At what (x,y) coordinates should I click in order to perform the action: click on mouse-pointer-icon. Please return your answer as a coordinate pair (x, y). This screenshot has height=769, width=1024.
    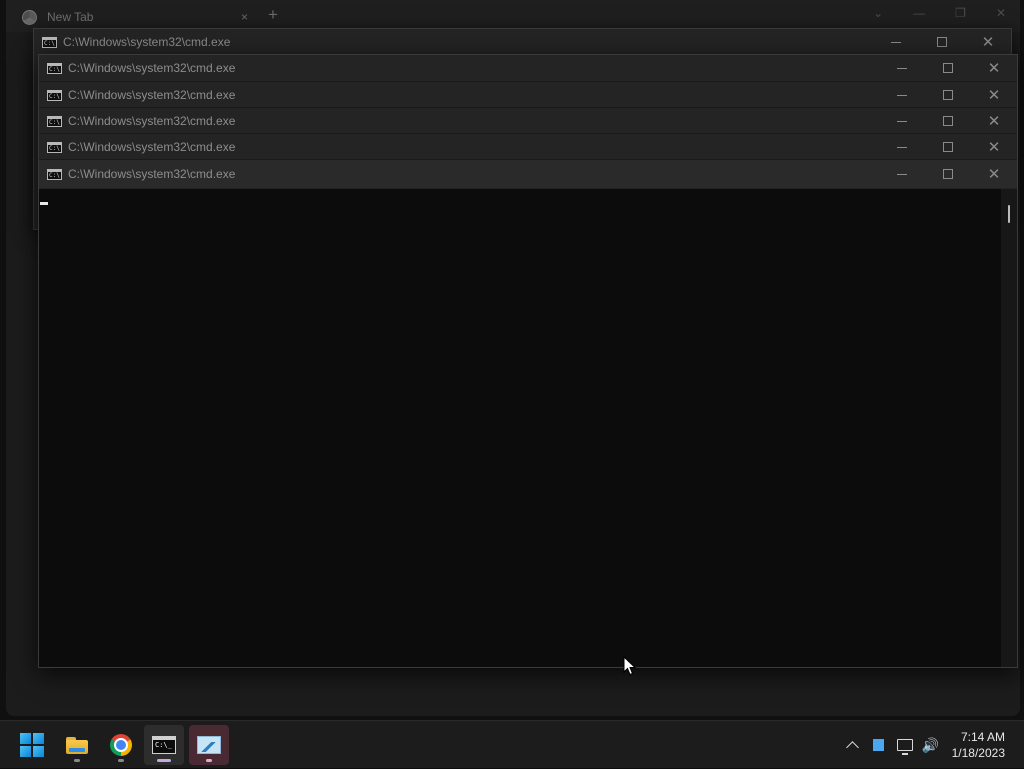
    Looking at the image, I should click on (630, 666).